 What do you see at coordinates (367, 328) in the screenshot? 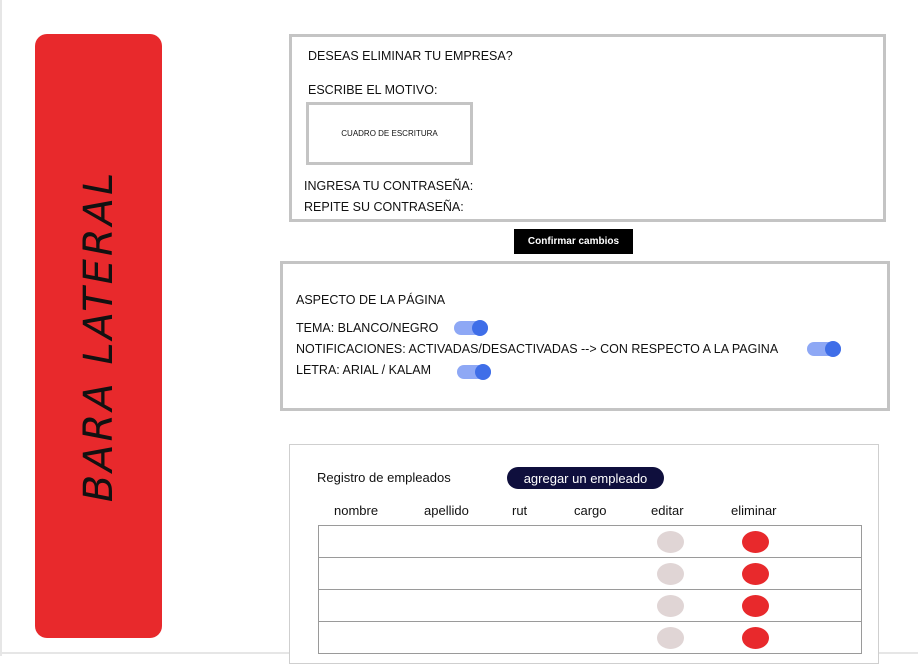
I see `theme-label: TEMA: BLANCO/NEGRO` at bounding box center [367, 328].